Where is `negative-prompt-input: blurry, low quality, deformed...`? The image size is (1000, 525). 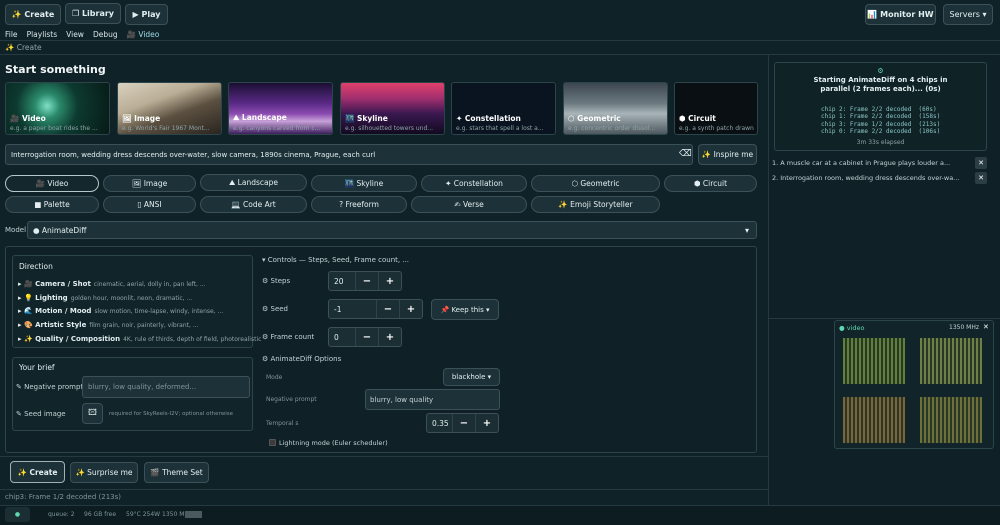
negative-prompt-input: blurry, low quality, deformed... is located at coordinates (166, 387).